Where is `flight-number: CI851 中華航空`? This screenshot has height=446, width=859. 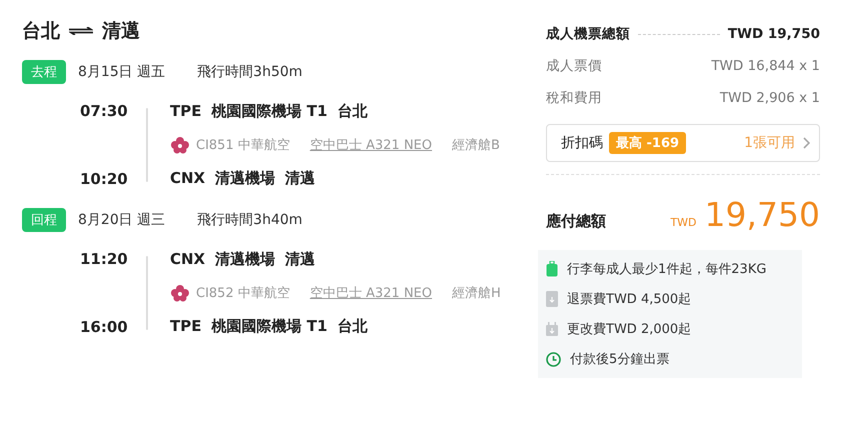
flight-number: CI851 中華航空 is located at coordinates (243, 145).